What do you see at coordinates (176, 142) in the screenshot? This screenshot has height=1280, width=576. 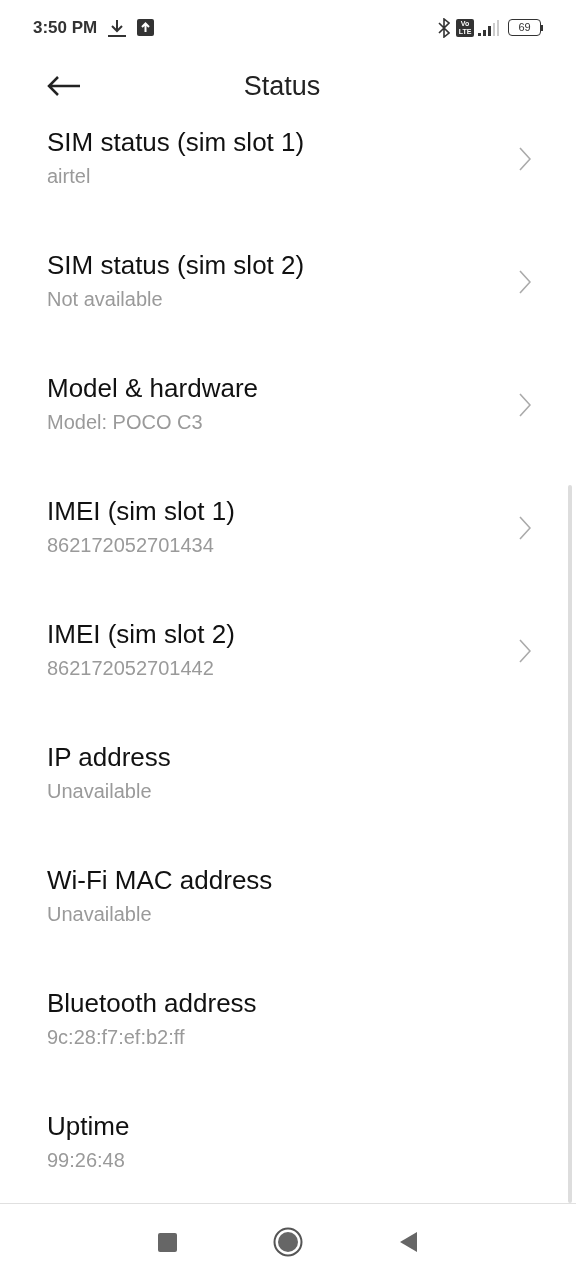 I see `row-title: SIM status (sim slot 1)` at bounding box center [176, 142].